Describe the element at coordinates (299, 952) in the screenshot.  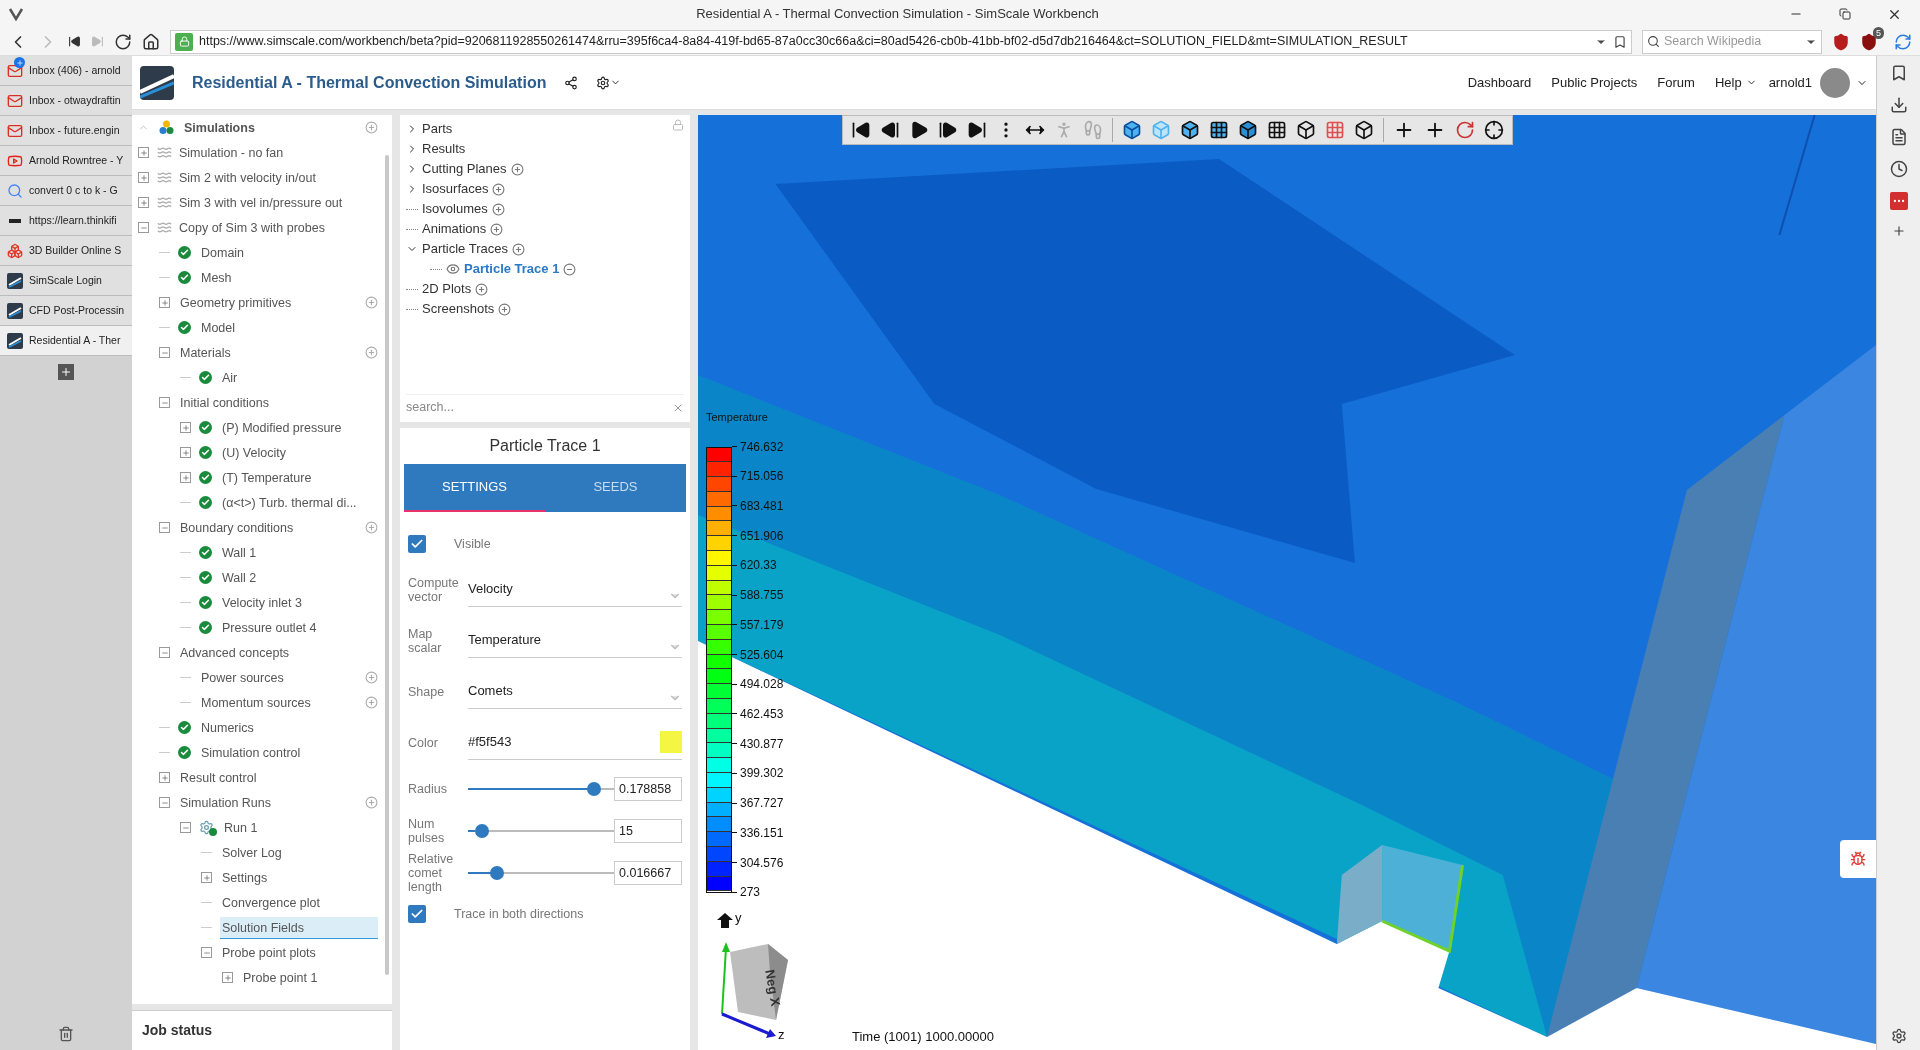
I see `tree-item: Probe point plots` at that location.